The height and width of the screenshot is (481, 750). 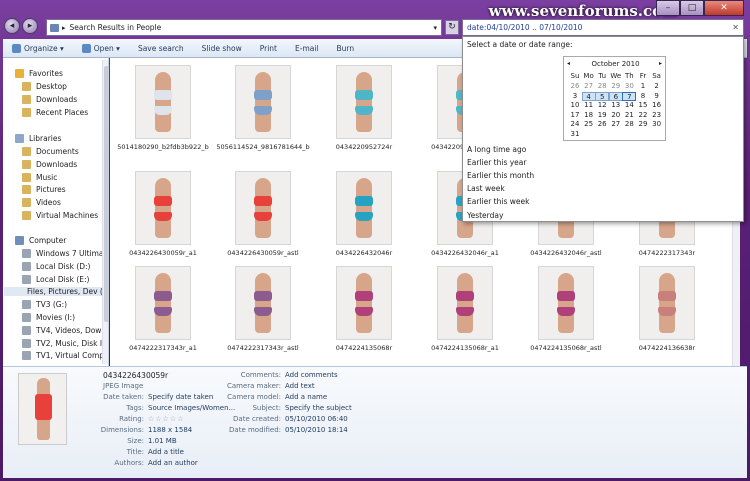 What do you see at coordinates (161, 48) in the screenshot?
I see `toolbar-button-2: Save search` at bounding box center [161, 48].